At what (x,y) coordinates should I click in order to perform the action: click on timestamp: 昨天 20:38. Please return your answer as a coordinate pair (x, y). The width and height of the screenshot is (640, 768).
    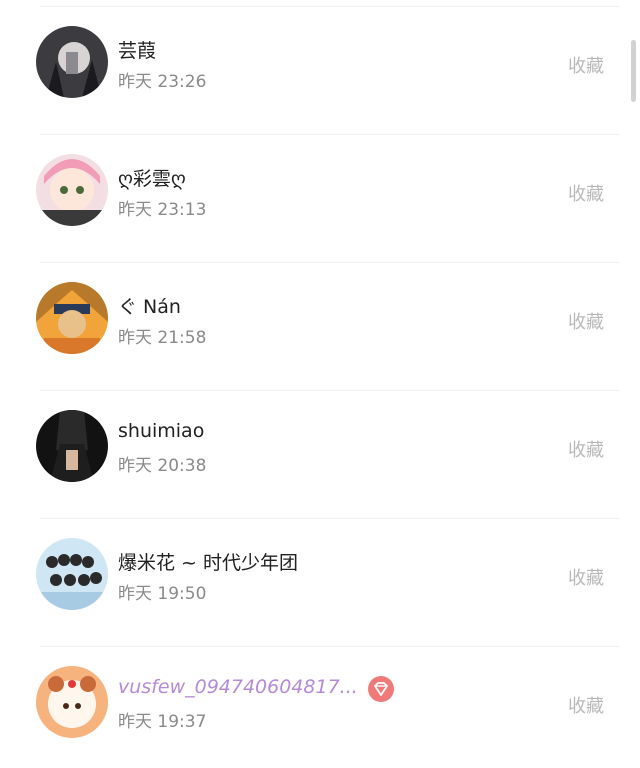
    Looking at the image, I should click on (162, 466).